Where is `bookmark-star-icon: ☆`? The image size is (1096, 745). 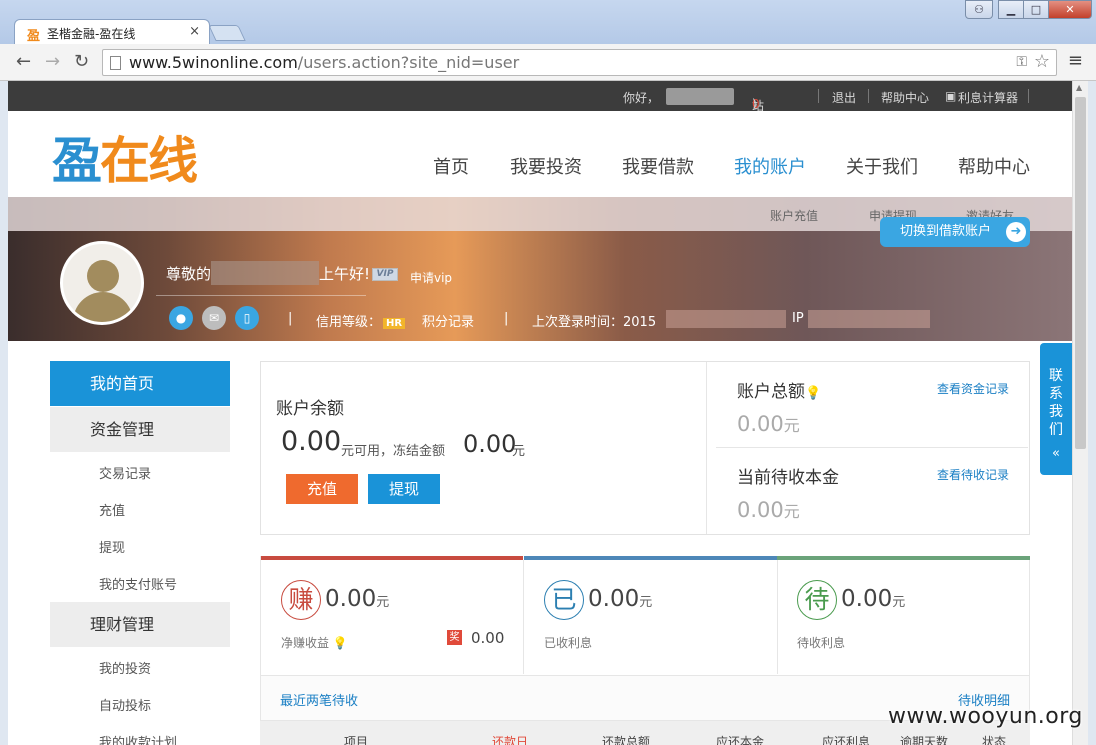 bookmark-star-icon: ☆ is located at coordinates (1042, 61).